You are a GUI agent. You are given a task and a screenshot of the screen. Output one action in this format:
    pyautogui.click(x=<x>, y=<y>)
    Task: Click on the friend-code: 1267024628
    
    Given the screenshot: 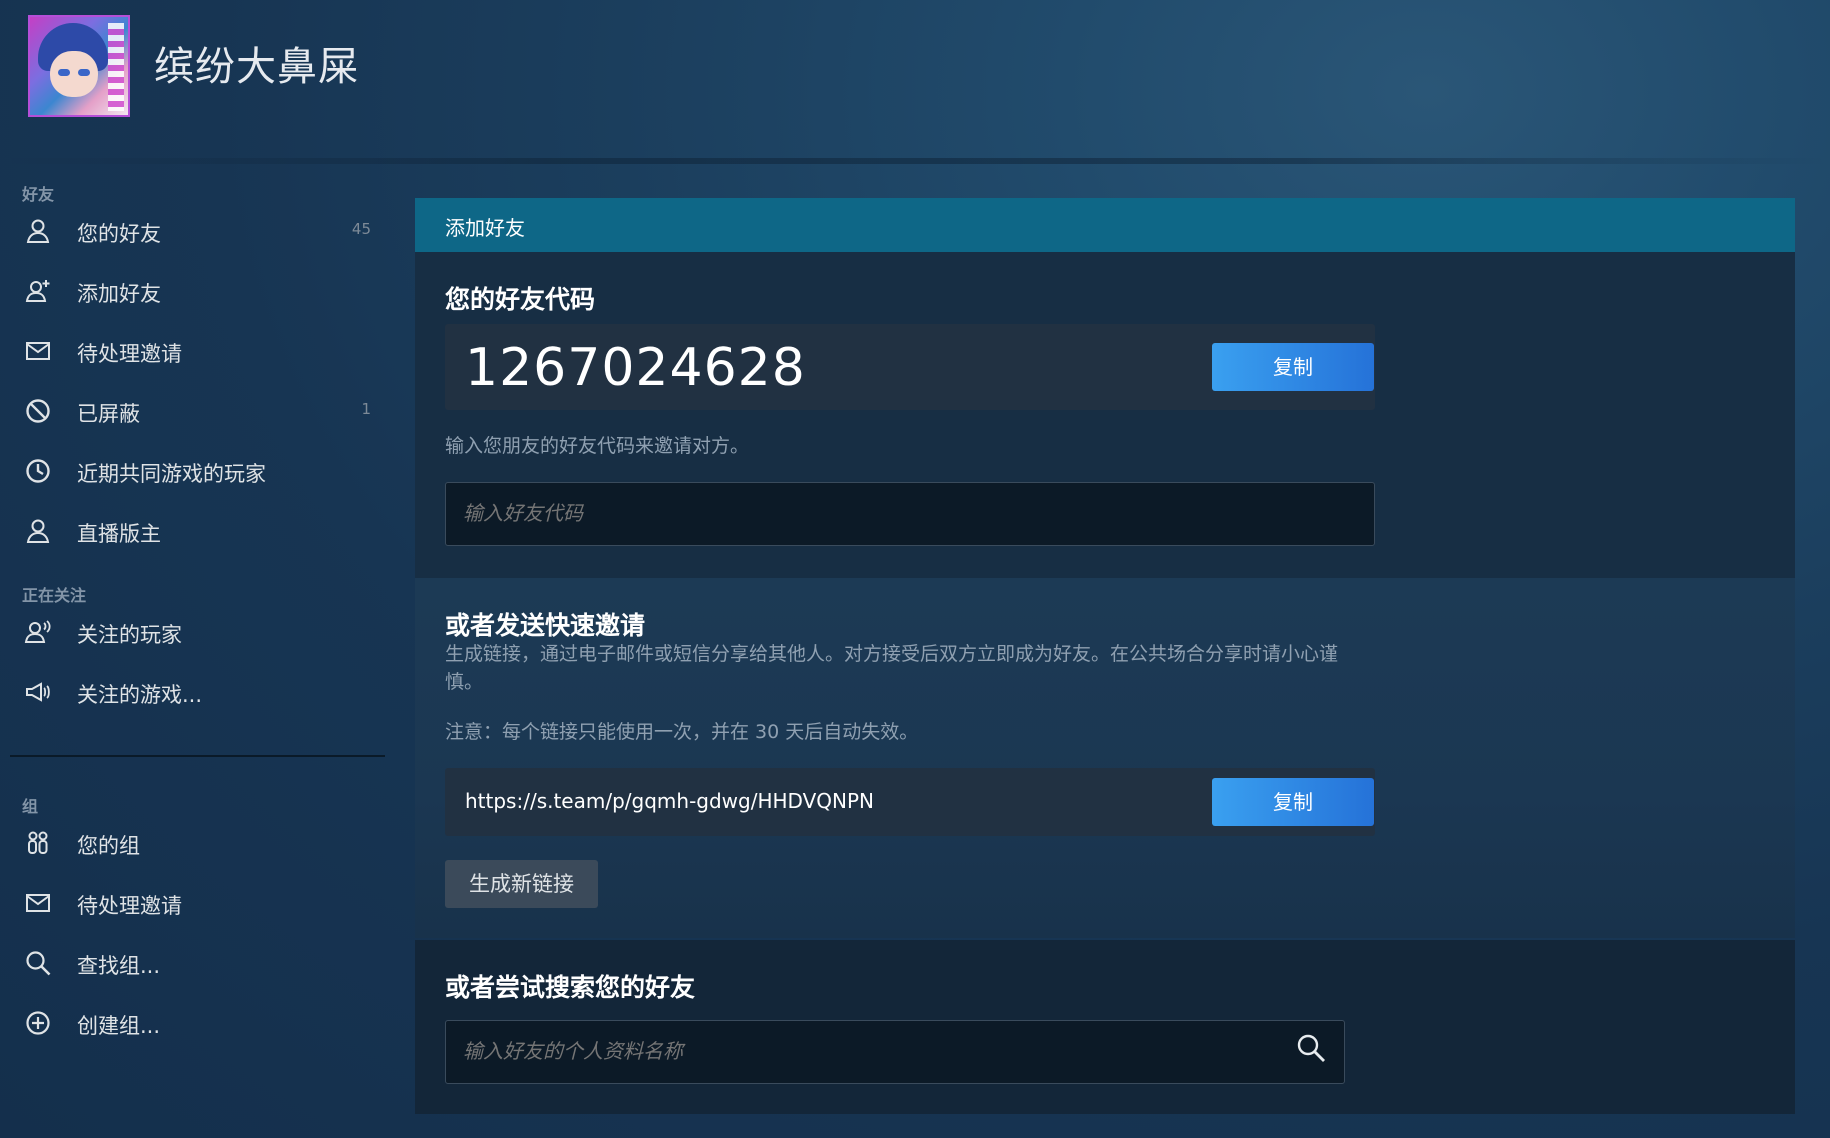 What is the action you would take?
    pyautogui.click(x=635, y=368)
    